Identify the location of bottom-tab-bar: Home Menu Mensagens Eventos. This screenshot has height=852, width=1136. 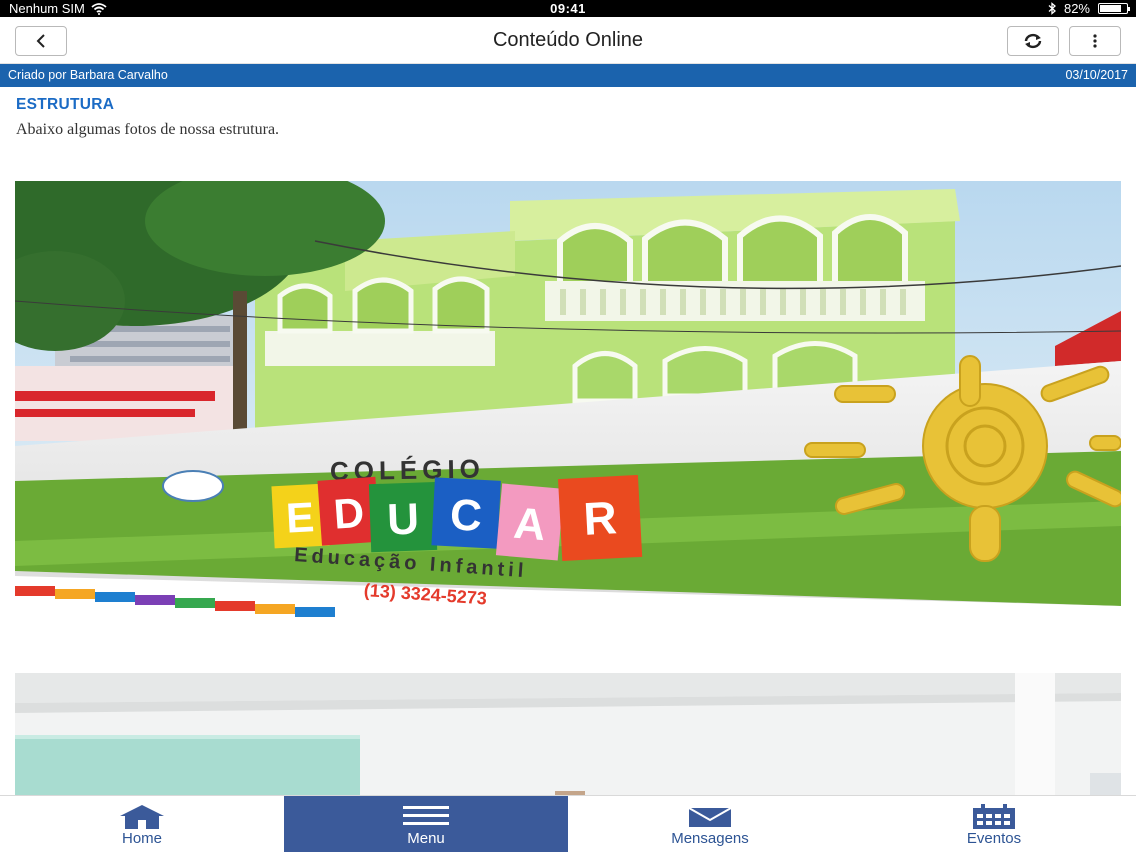
(568, 823).